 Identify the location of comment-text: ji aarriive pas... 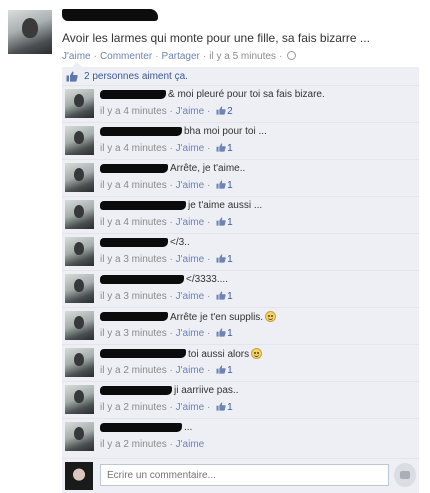
(206, 390).